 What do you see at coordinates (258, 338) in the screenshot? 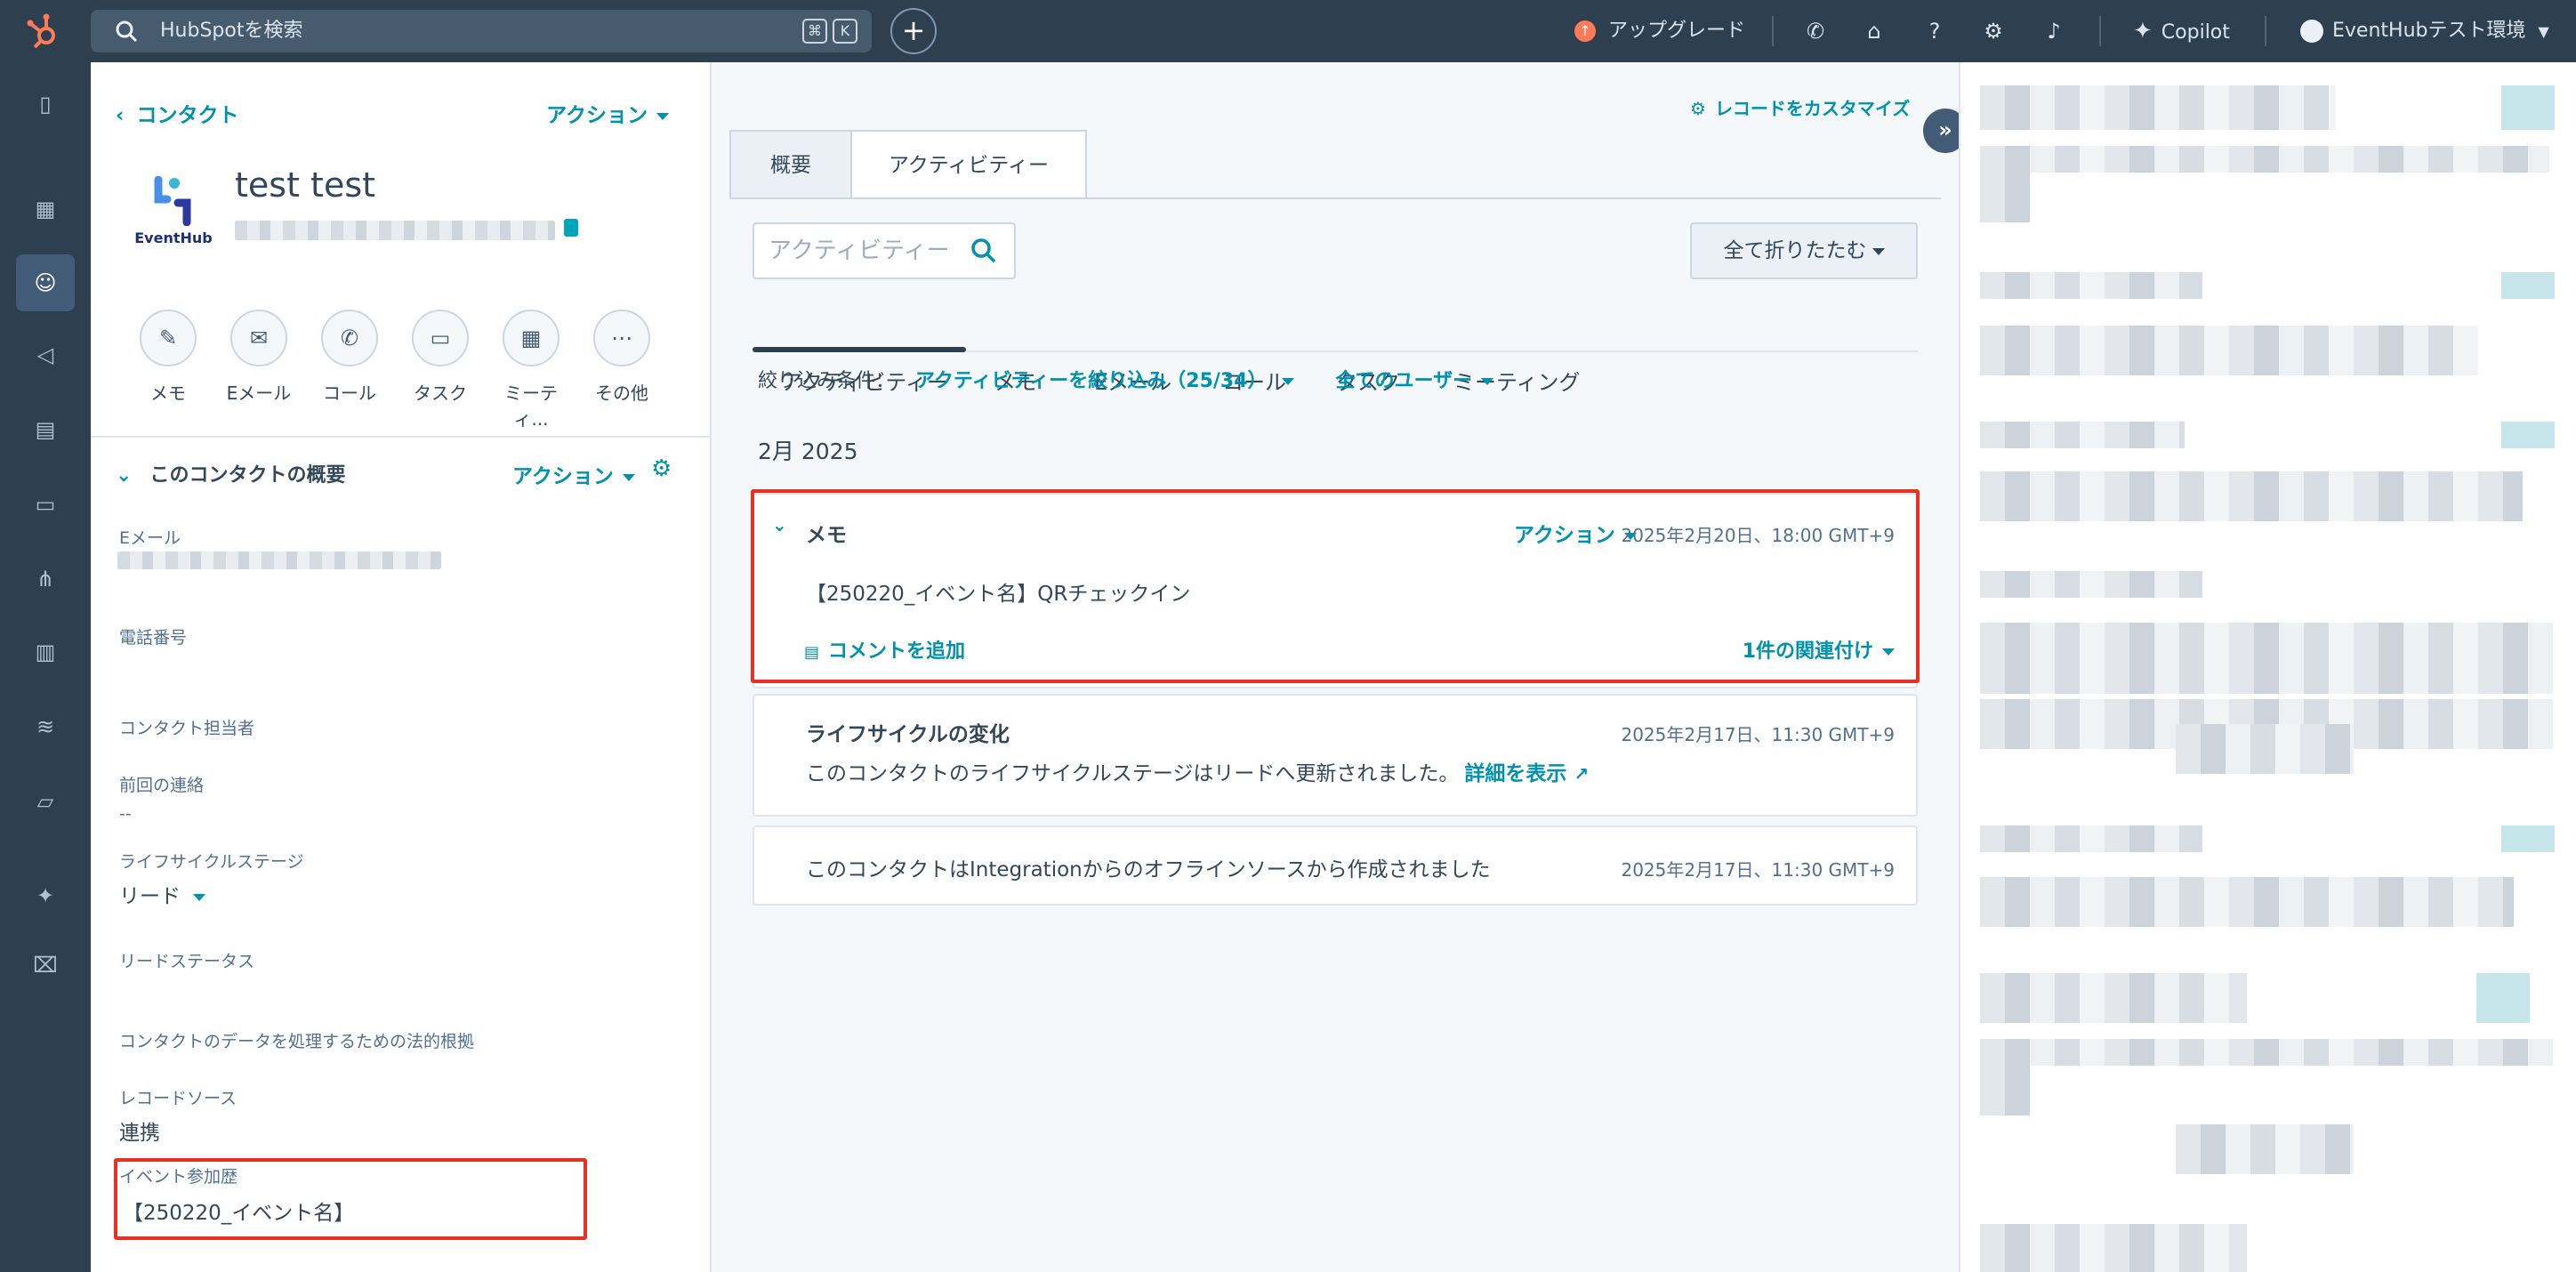
I see `envelope-icon: ✉` at bounding box center [258, 338].